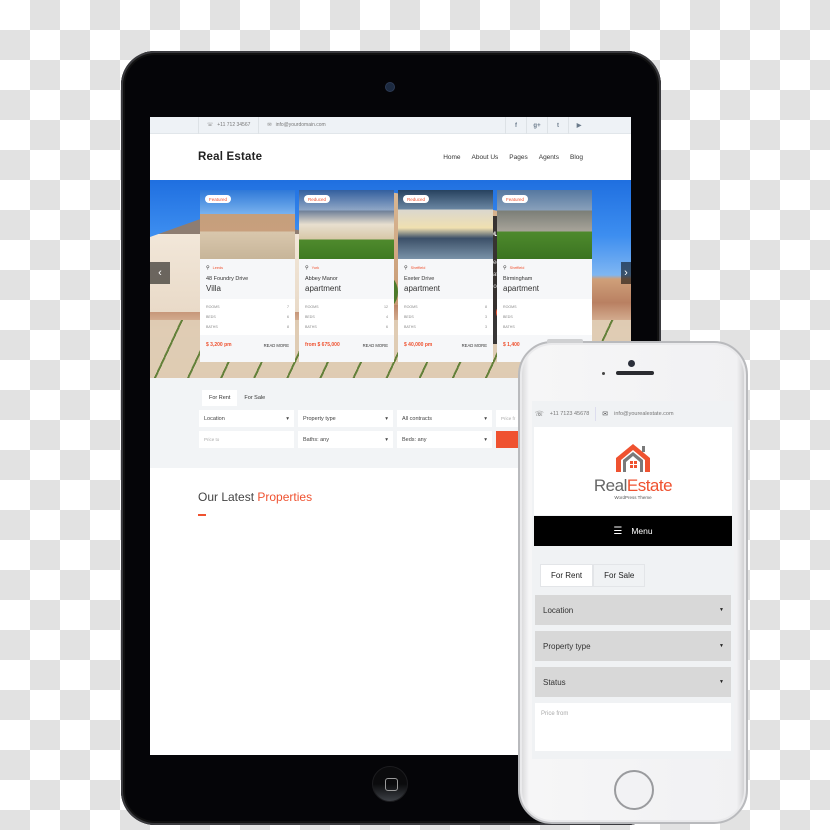 Image resolution: width=830 pixels, height=830 pixels. I want to click on spec-baths: BATHS 6, so click(346, 327).